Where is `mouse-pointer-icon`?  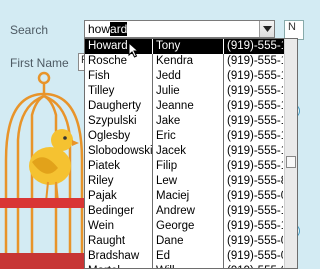
mouse-pointer-icon is located at coordinates (133, 50).